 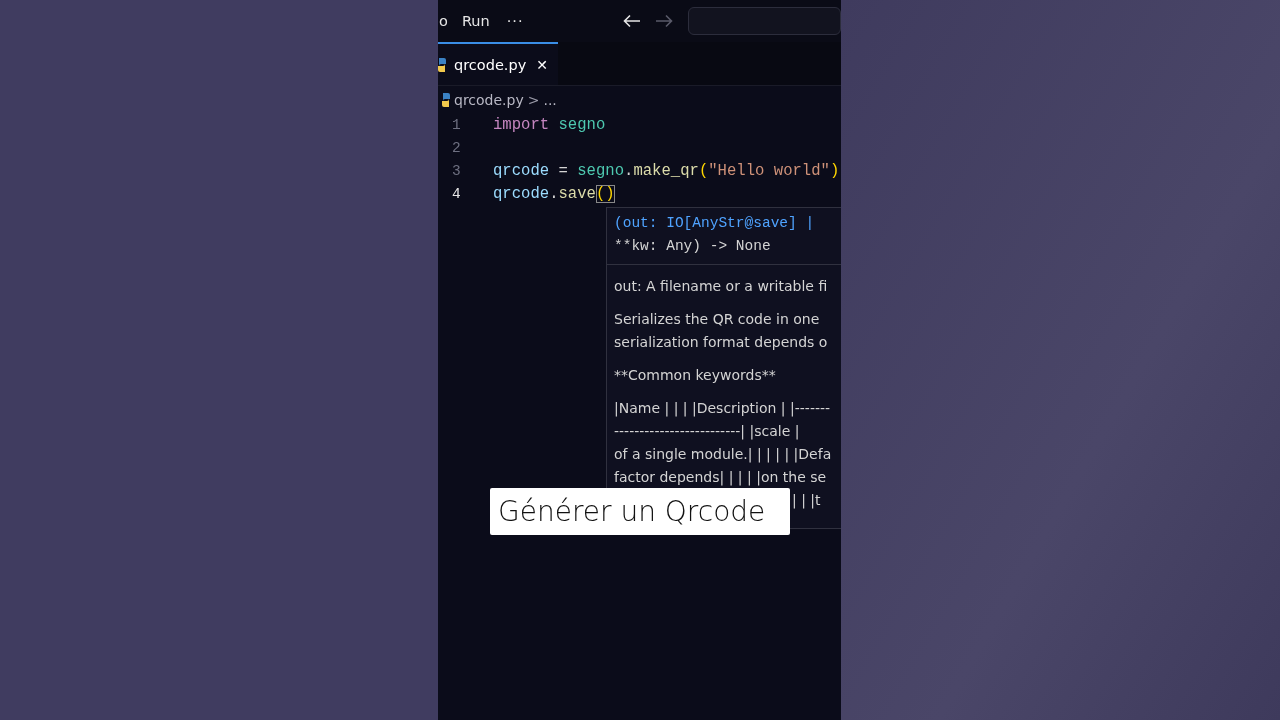 I want to click on code-line: import segno, so click(x=549, y=125).